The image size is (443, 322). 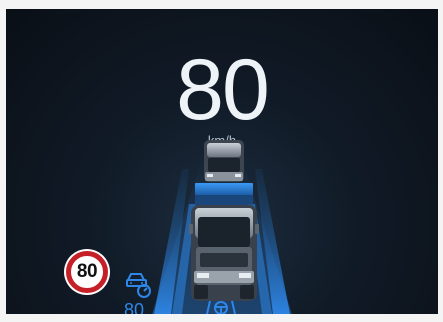 What do you see at coordinates (224, 194) in the screenshot?
I see `following-distance-bar` at bounding box center [224, 194].